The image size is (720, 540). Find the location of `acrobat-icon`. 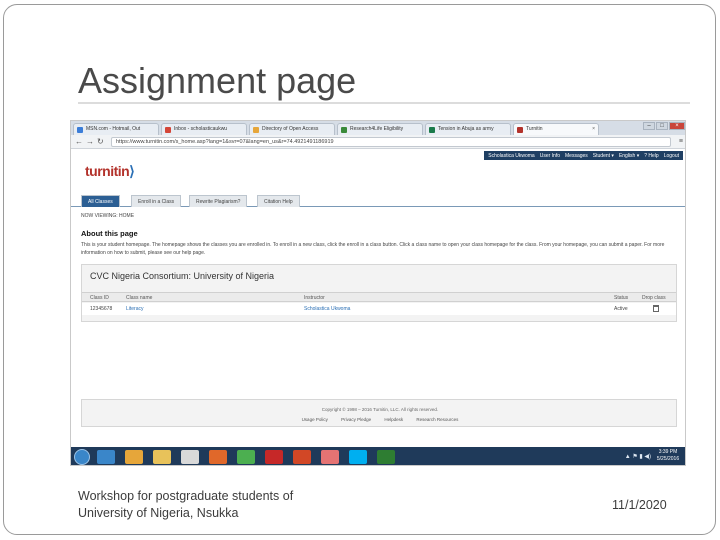

acrobat-icon is located at coordinates (274, 457).